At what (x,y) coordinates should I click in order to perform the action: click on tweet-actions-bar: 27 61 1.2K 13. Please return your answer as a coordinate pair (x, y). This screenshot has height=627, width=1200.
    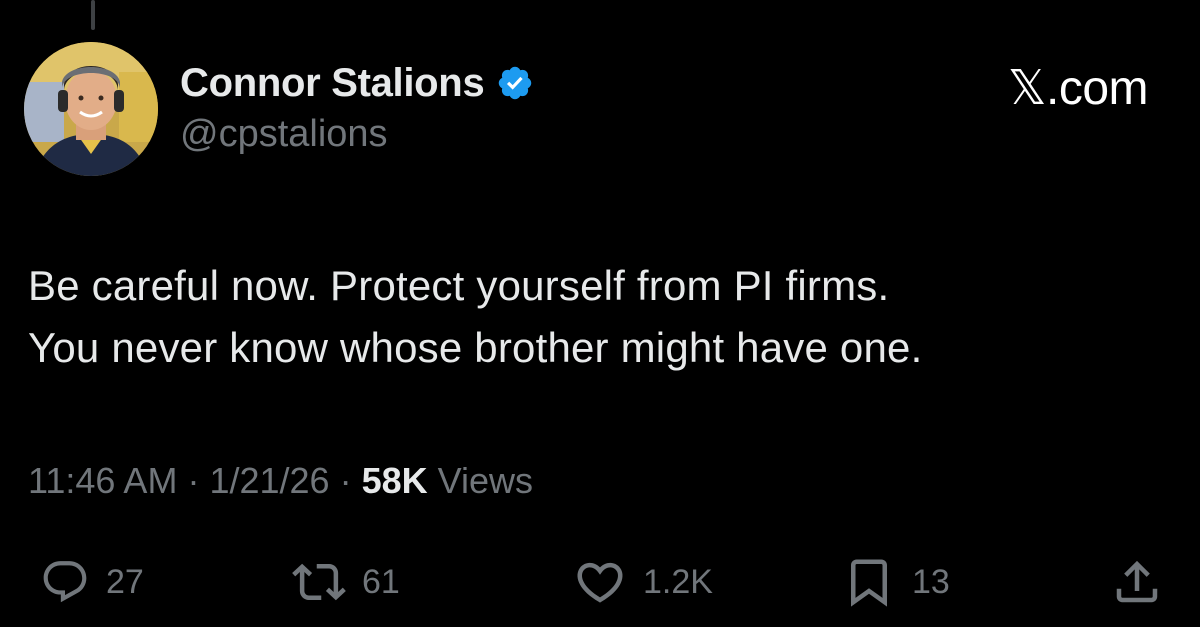
    Looking at the image, I should click on (600, 582).